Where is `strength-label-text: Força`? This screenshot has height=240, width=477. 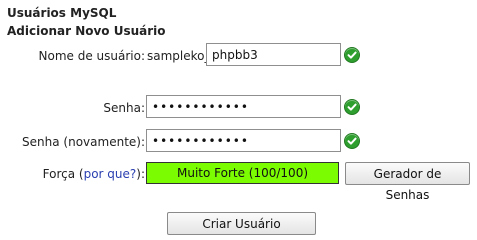 strength-label-text: Força is located at coordinates (59, 174).